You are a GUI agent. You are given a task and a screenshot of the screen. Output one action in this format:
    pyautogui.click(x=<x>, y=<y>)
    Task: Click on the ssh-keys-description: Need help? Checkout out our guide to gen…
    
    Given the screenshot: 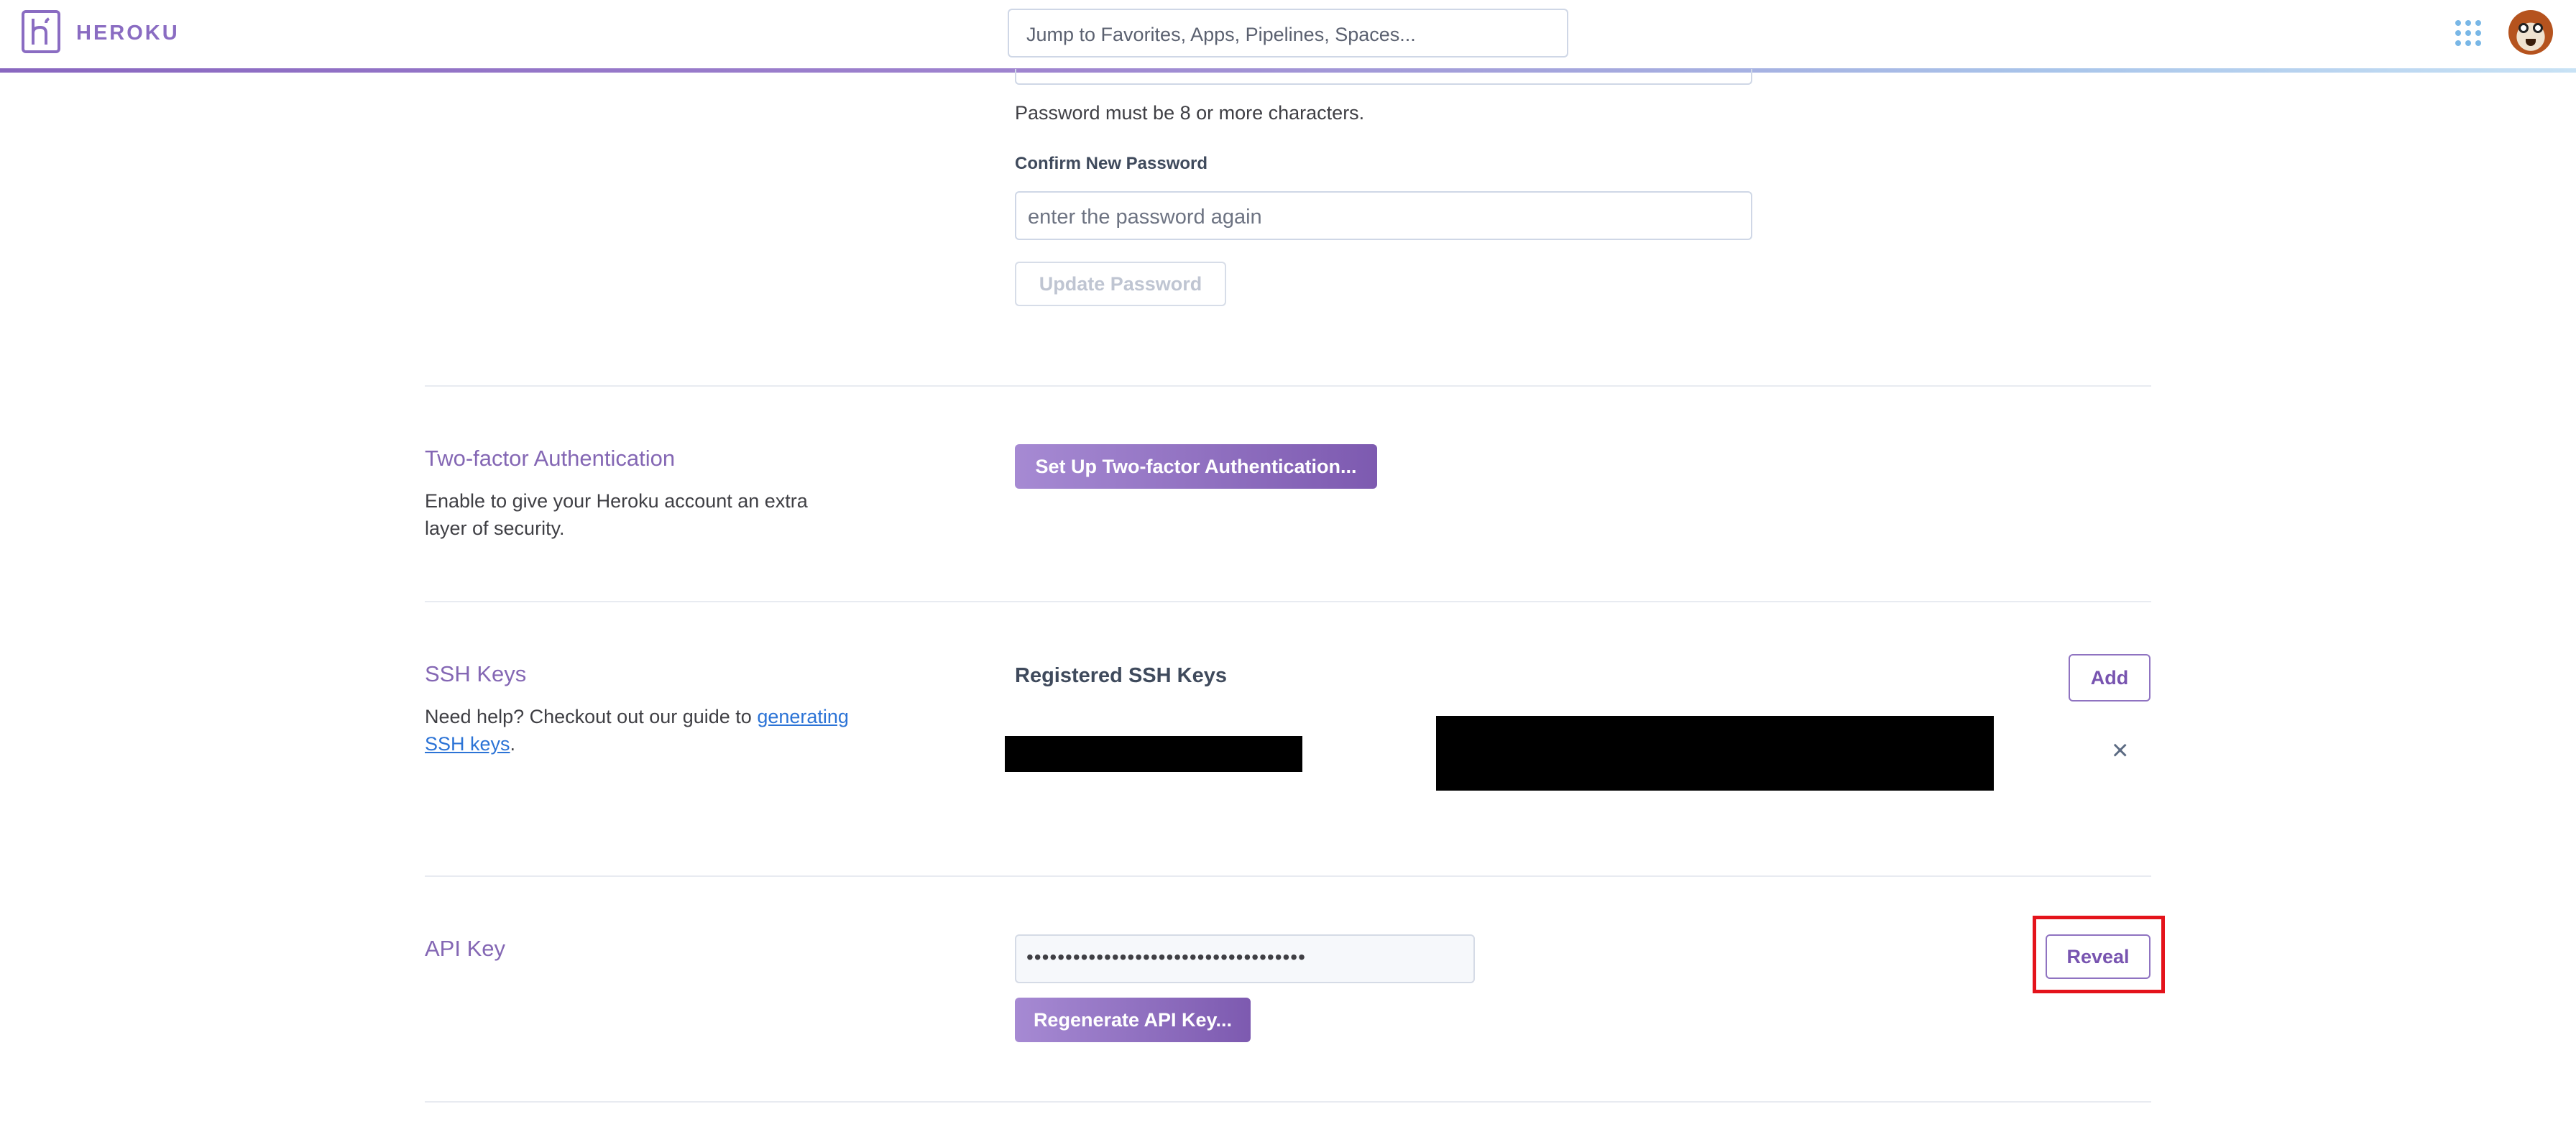 What is the action you would take?
    pyautogui.click(x=640, y=730)
    